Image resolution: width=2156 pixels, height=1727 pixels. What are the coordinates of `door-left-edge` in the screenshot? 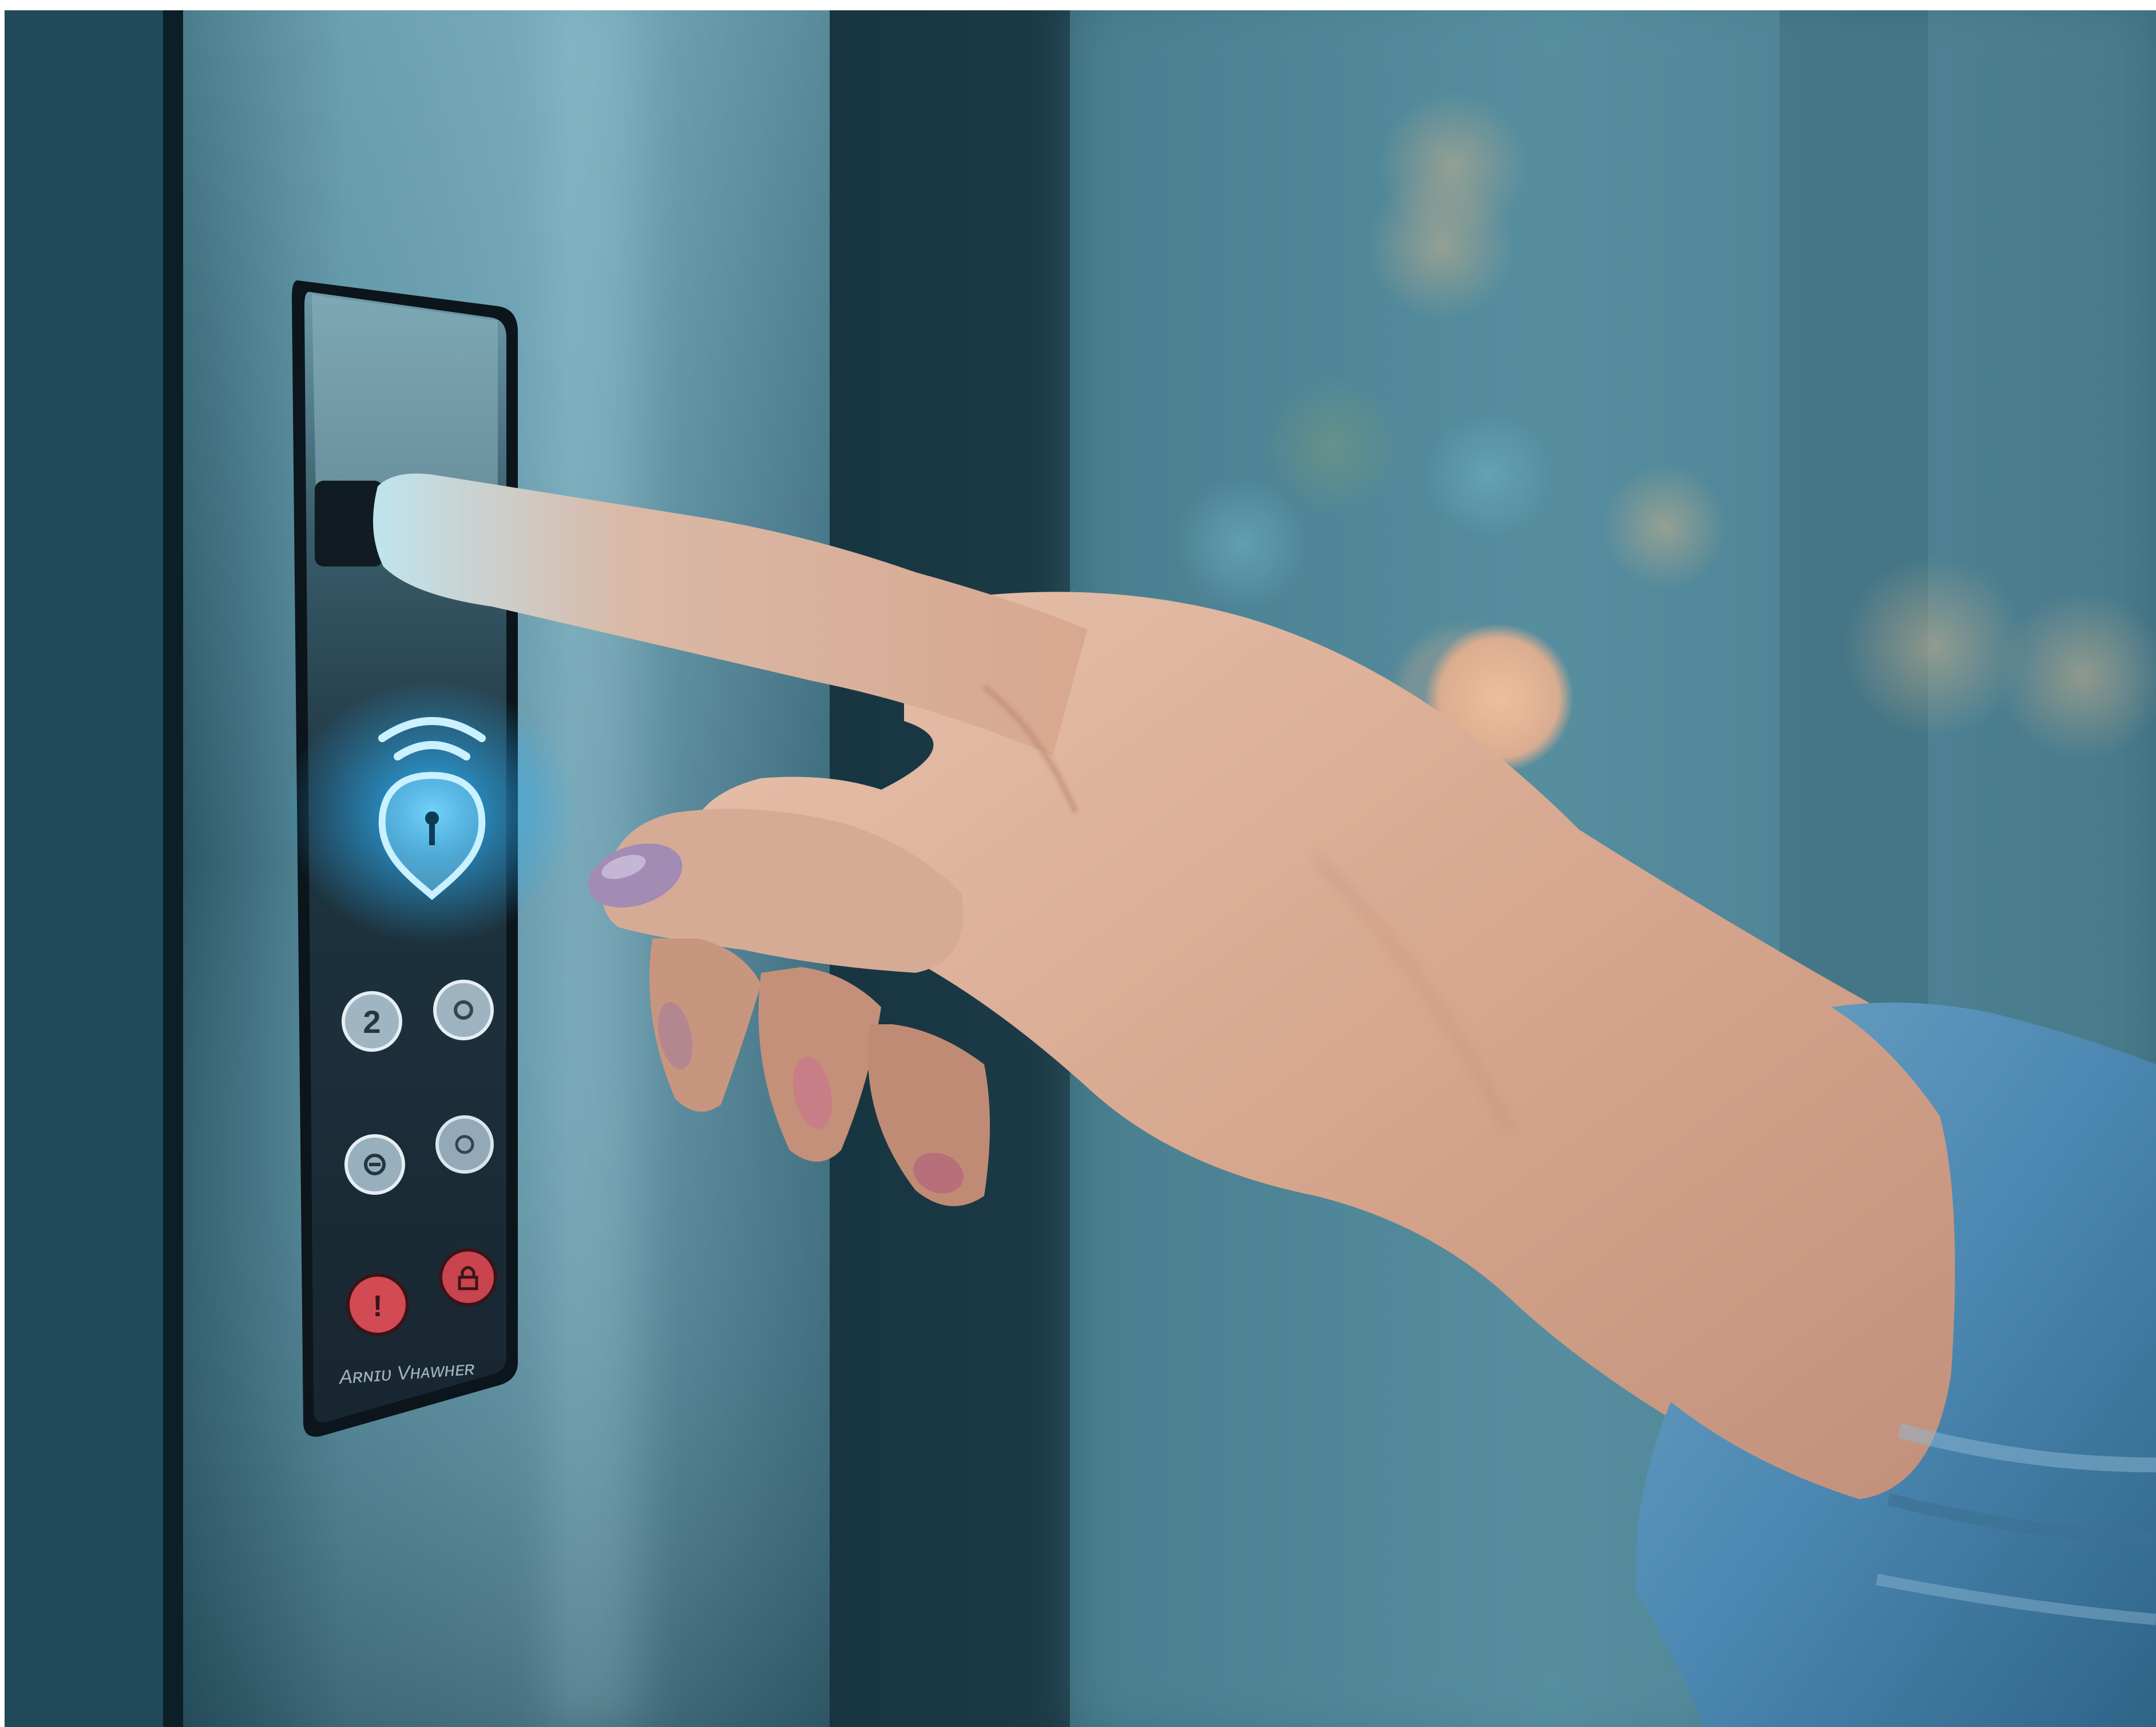 It's located at (88, 863).